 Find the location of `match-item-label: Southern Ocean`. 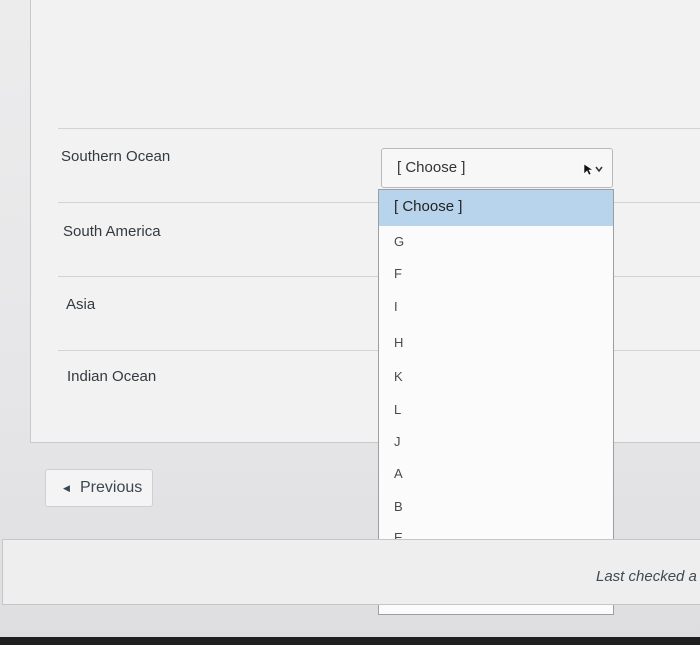

match-item-label: Southern Ocean is located at coordinates (116, 156).